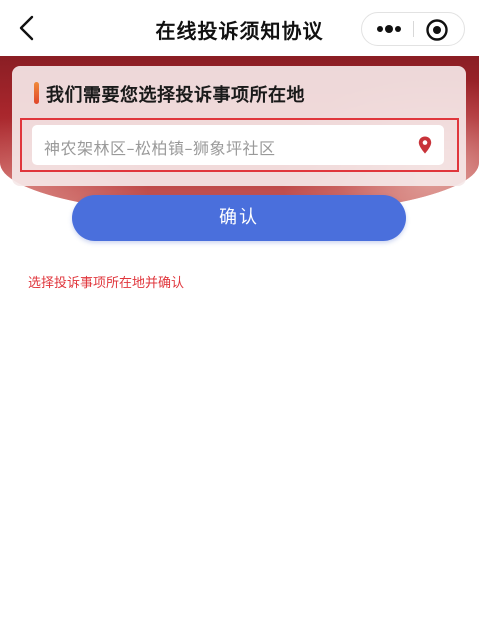 Image resolution: width=479 pixels, height=625 pixels. I want to click on card-title: 我们需要您选择投诉事项所在地, so click(175, 95).